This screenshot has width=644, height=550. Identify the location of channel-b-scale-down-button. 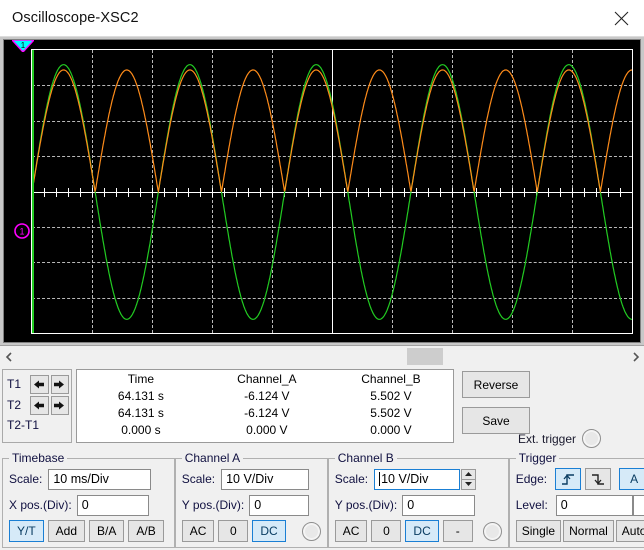
(469, 484).